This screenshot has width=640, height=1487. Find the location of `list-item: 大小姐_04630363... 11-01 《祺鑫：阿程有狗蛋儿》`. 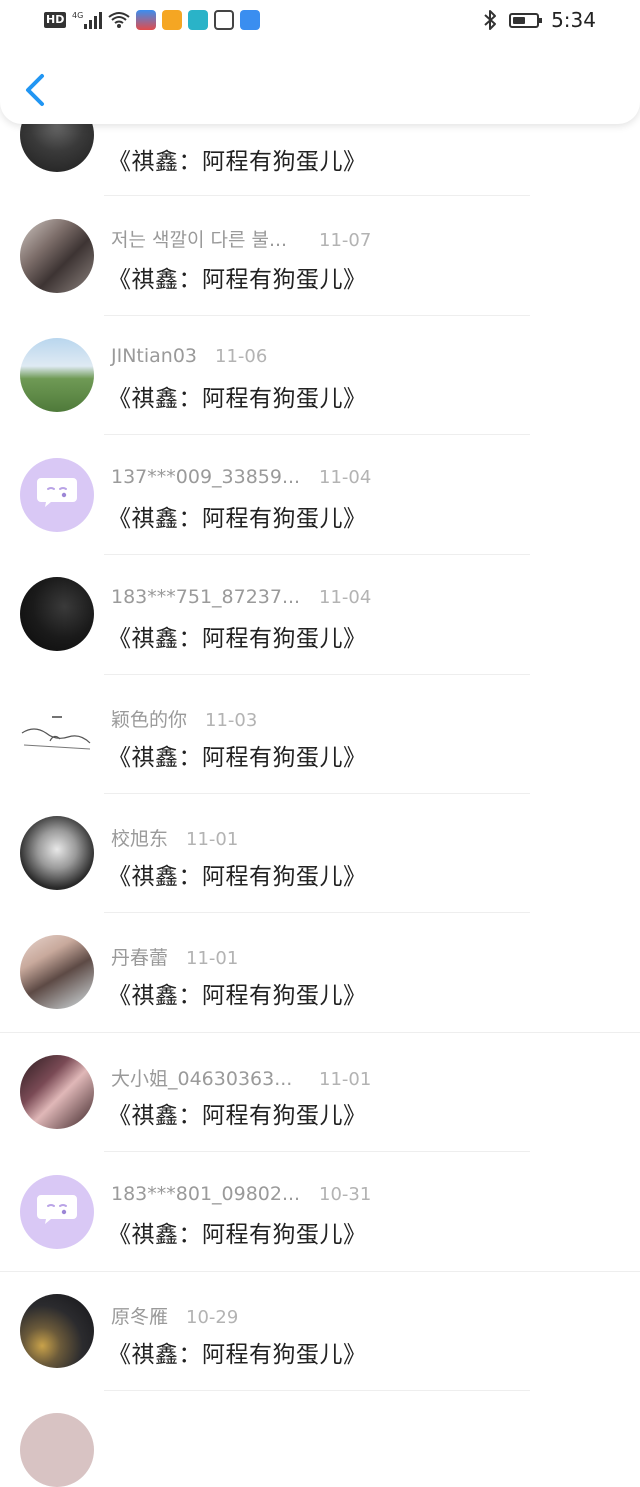

list-item: 大小姐_04630363... 11-01 《祺鑫：阿程有狗蛋儿》 is located at coordinates (320, 1092).